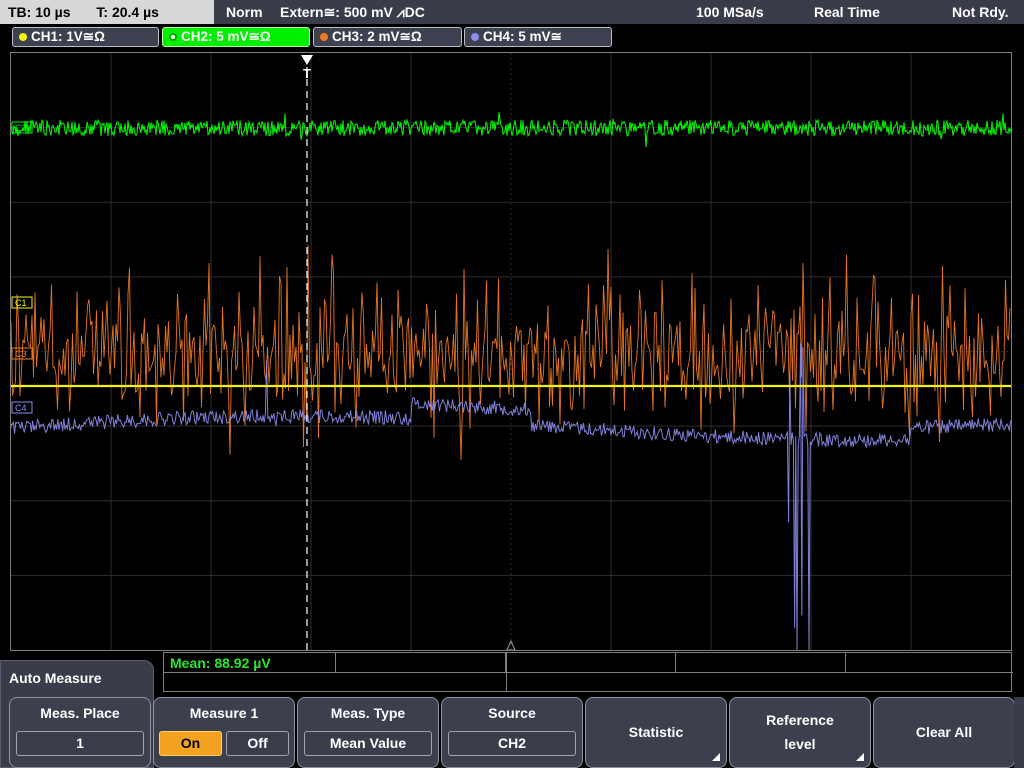  Describe the element at coordinates (190, 743) in the screenshot. I see `measure-on-option: On` at that location.